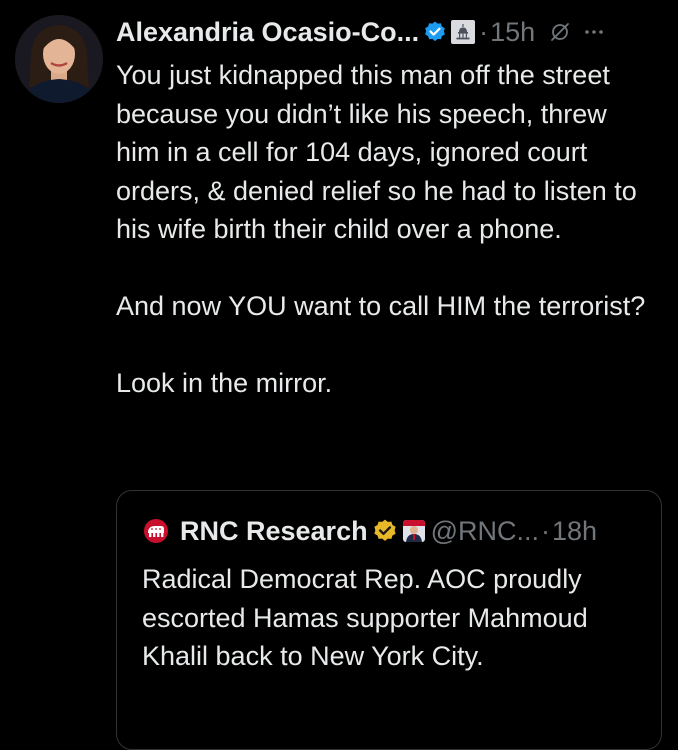 This screenshot has height=750, width=678. Describe the element at coordinates (385, 531) in the screenshot. I see `gold-verified-badge-icon` at that location.